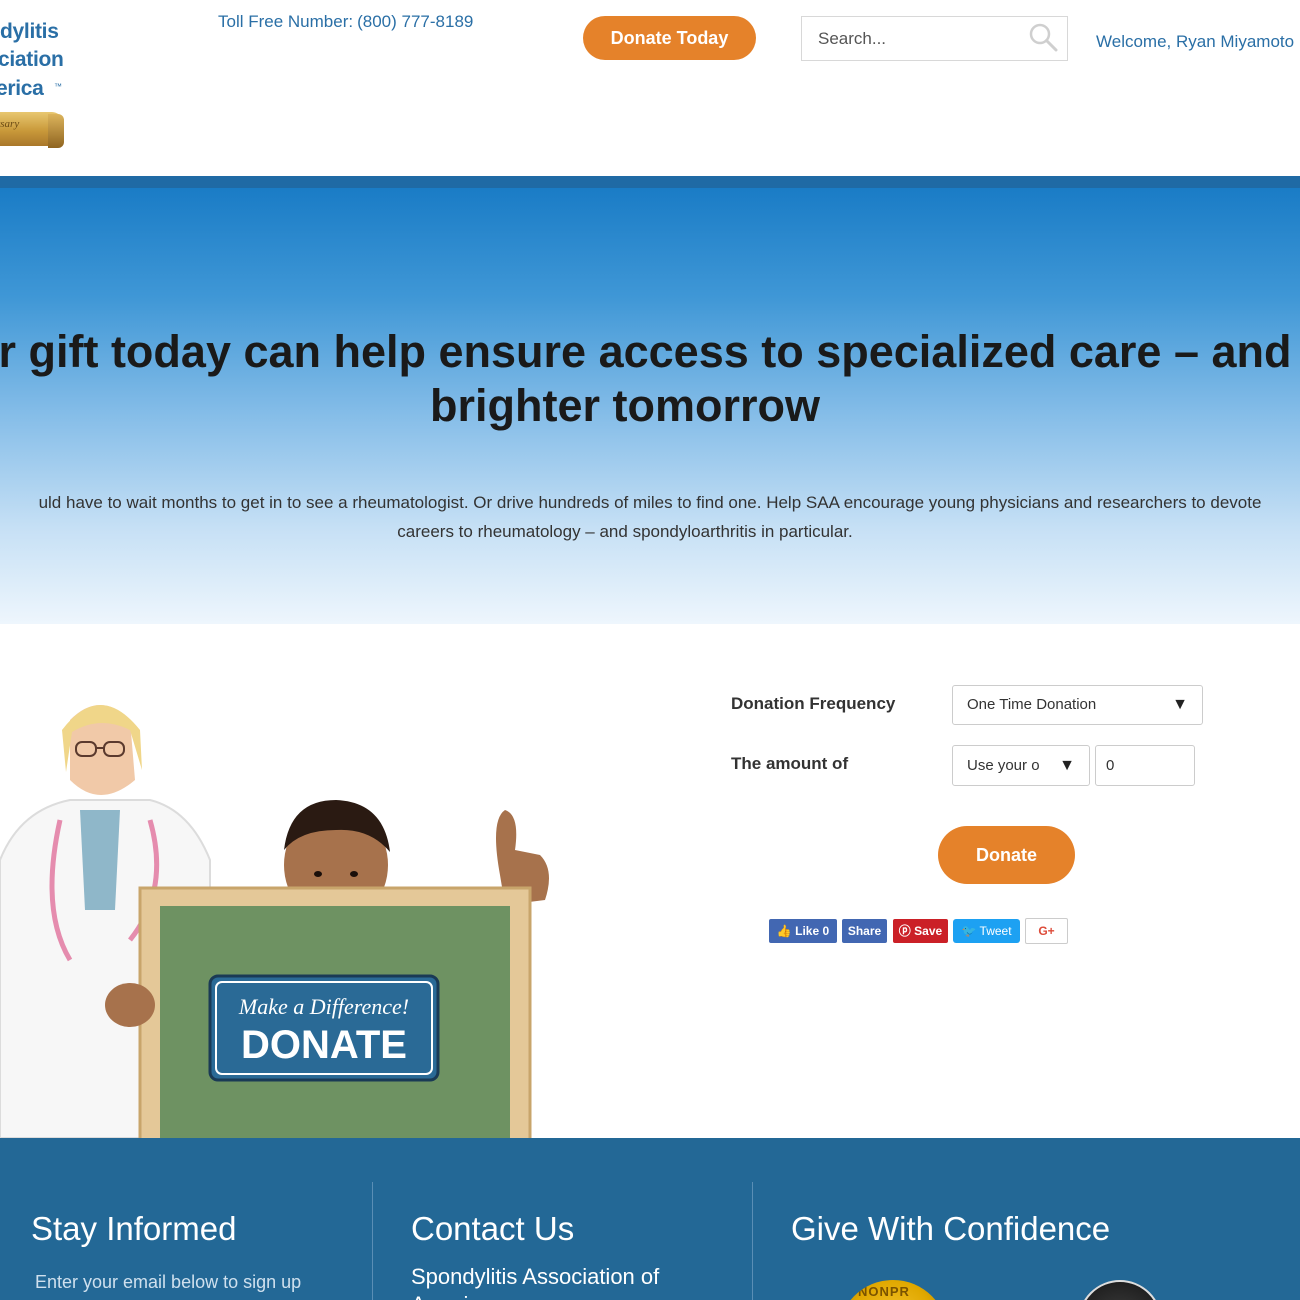  Describe the element at coordinates (813, 703) in the screenshot. I see `donation-frequency-label: Donation Frequency` at that location.